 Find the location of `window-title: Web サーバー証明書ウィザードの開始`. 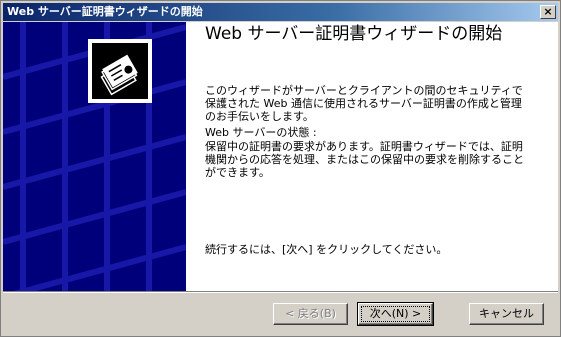

window-title: Web サーバー証明書ウィザードの開始 is located at coordinates (105, 11).